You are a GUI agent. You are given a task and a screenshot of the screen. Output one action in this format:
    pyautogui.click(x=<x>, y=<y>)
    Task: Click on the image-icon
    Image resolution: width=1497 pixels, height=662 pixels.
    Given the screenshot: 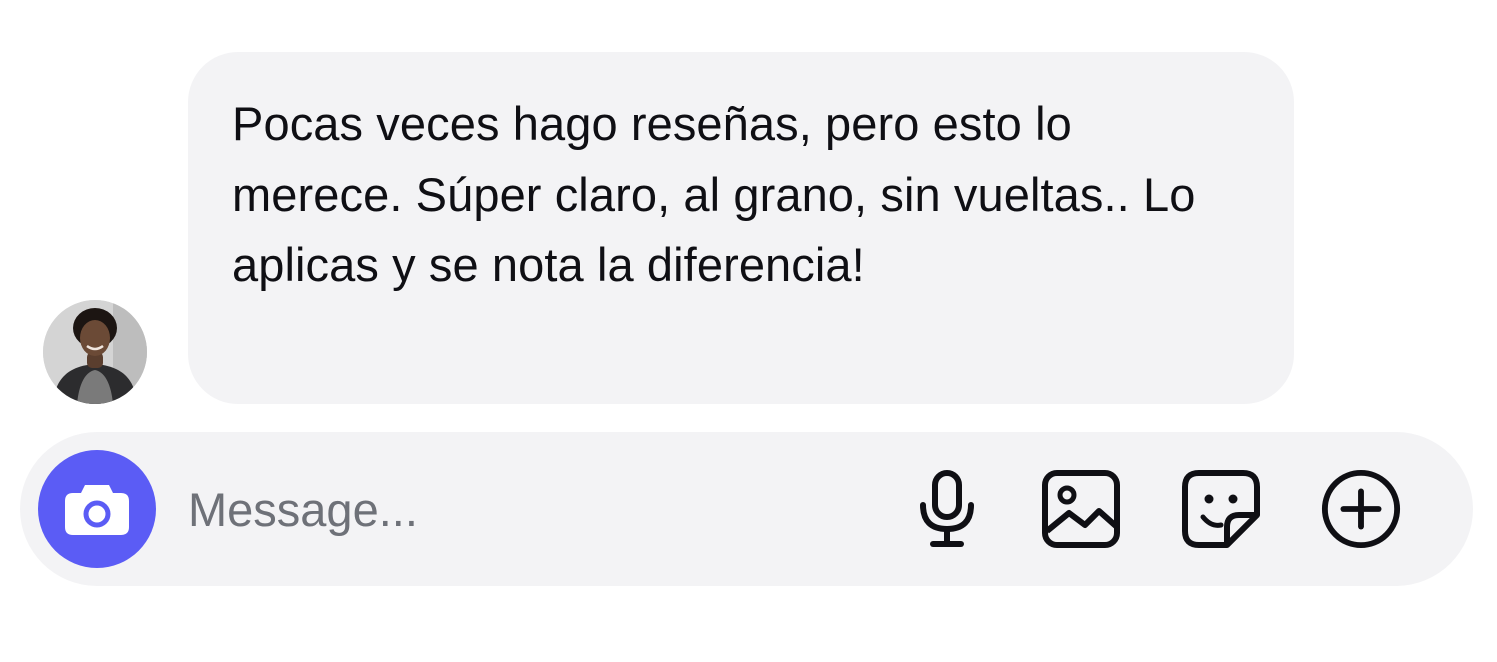 What is the action you would take?
    pyautogui.click(x=1081, y=509)
    